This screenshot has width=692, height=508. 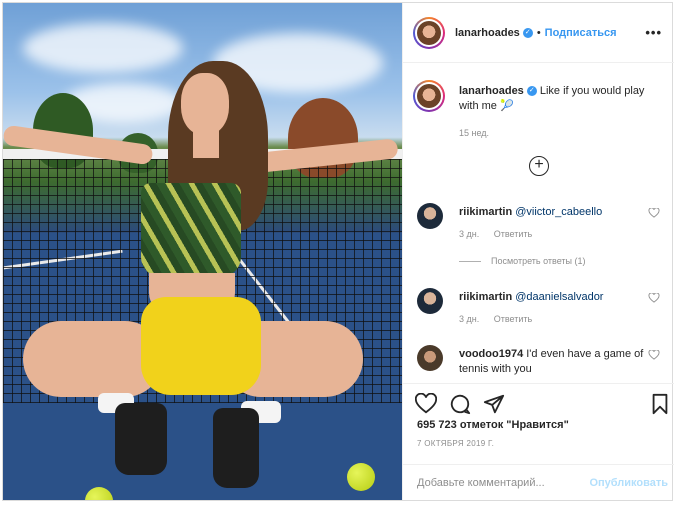 What do you see at coordinates (493, 425) in the screenshot?
I see `likes-count: 695 723 отметок "Нравится"` at bounding box center [493, 425].